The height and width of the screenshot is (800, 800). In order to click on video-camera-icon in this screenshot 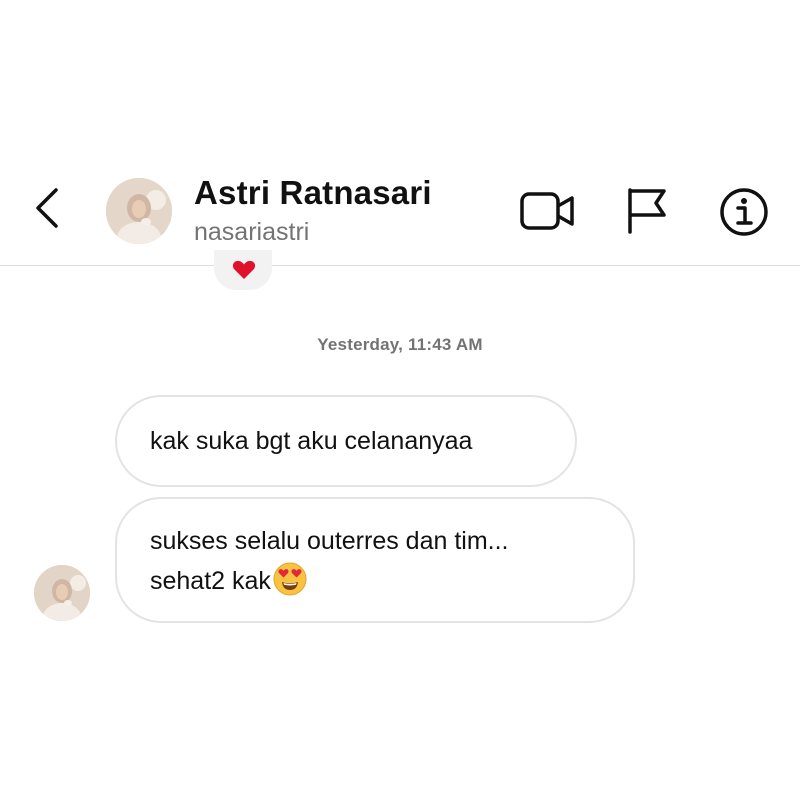, I will do `click(547, 211)`.